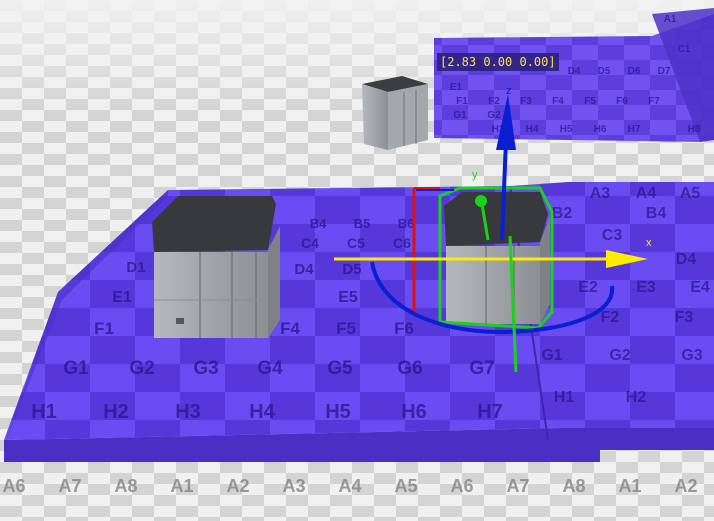  What do you see at coordinates (409, 368) in the screenshot?
I see `tile-label: G6` at bounding box center [409, 368].